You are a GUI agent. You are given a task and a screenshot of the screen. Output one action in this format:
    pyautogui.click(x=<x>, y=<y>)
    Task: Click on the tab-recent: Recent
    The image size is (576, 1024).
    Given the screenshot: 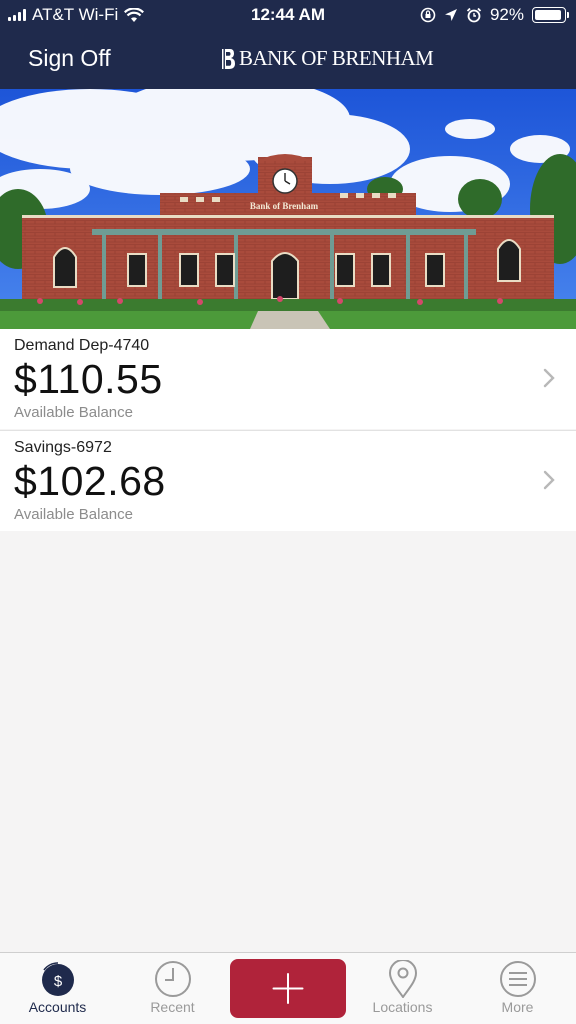 What is the action you would take?
    pyautogui.click(x=172, y=988)
    